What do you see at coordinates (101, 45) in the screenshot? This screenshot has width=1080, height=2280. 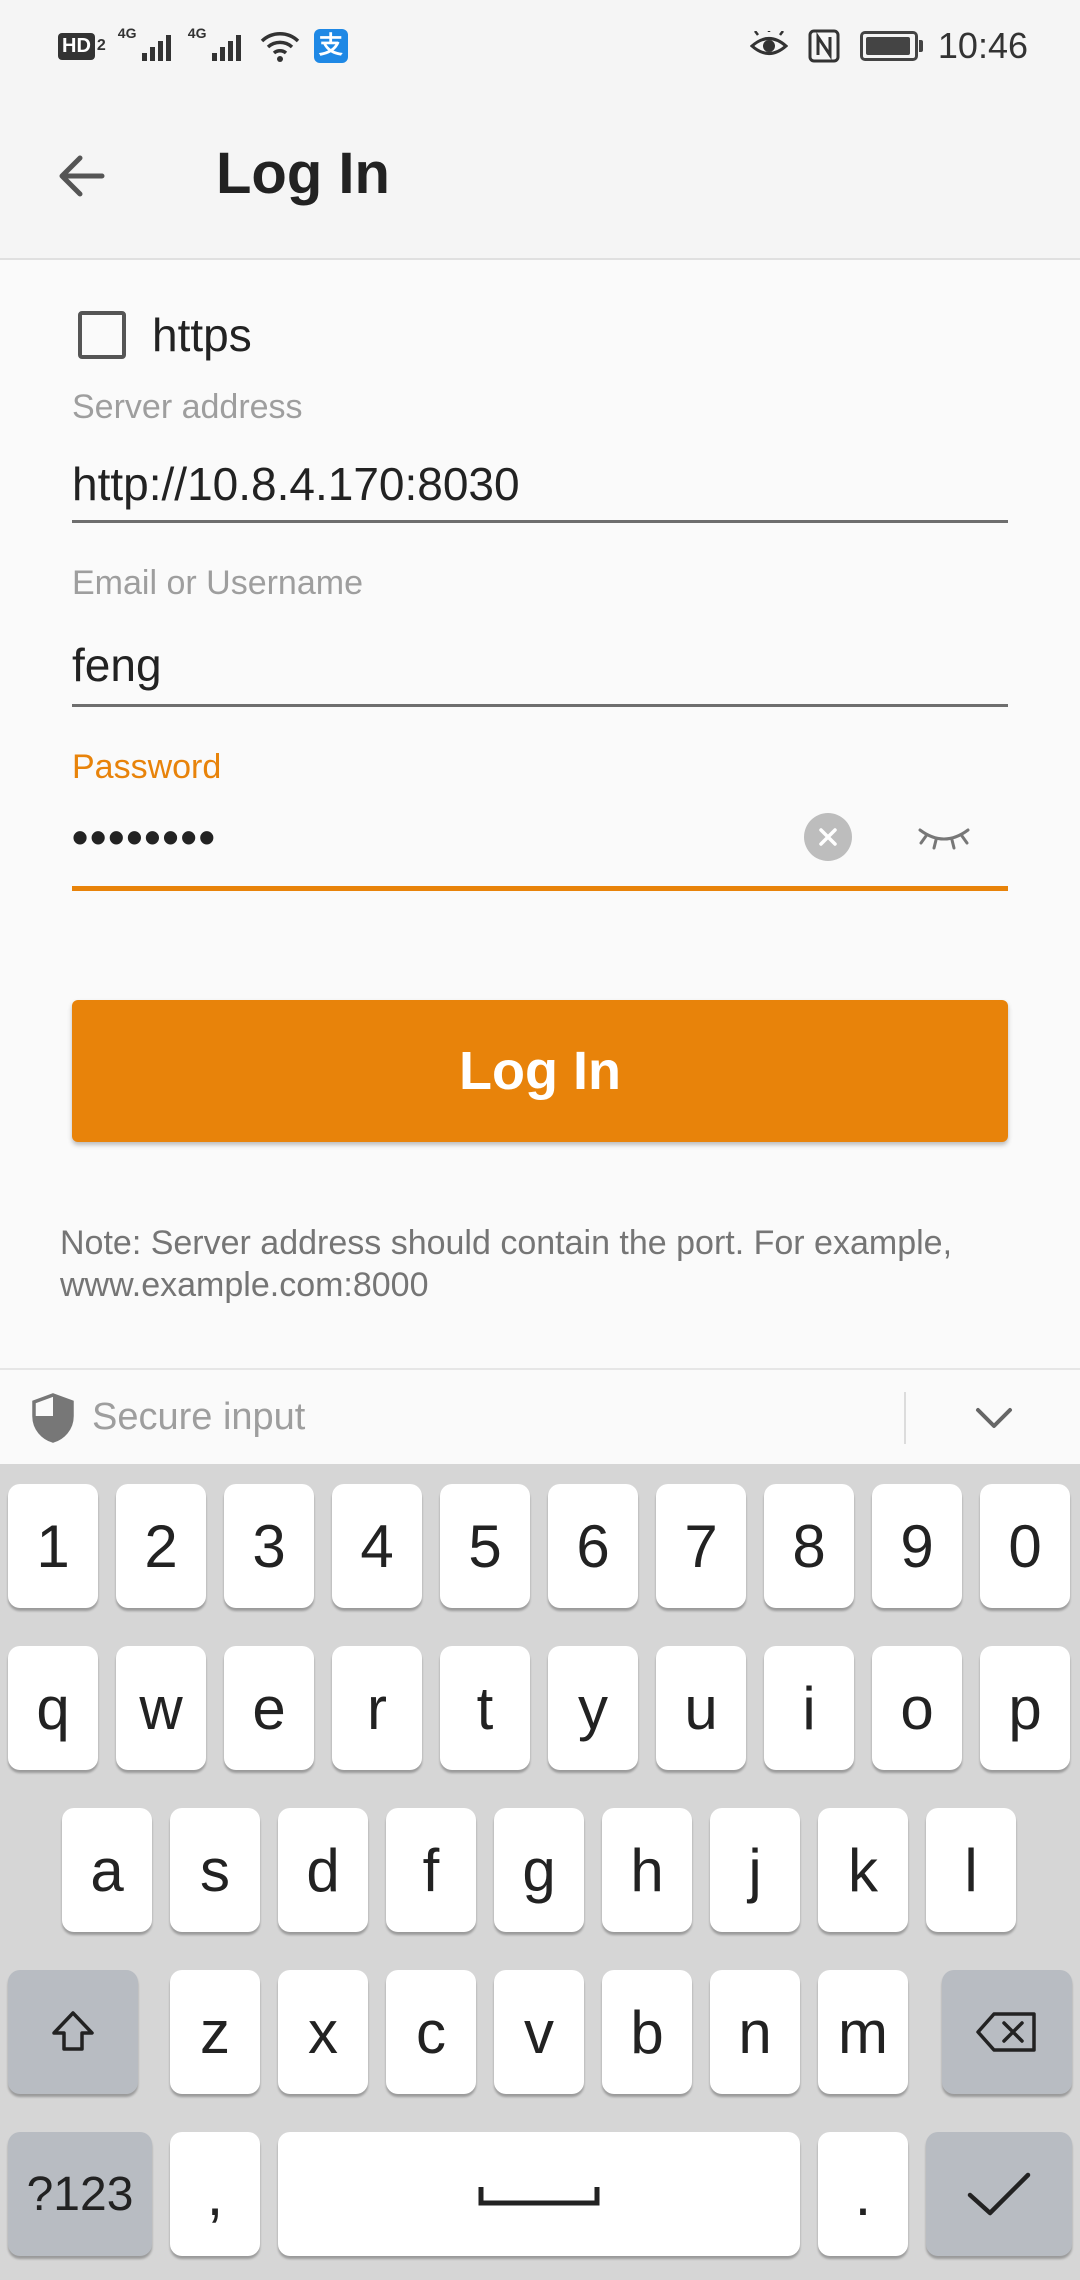 I see `hd-sub: 2` at bounding box center [101, 45].